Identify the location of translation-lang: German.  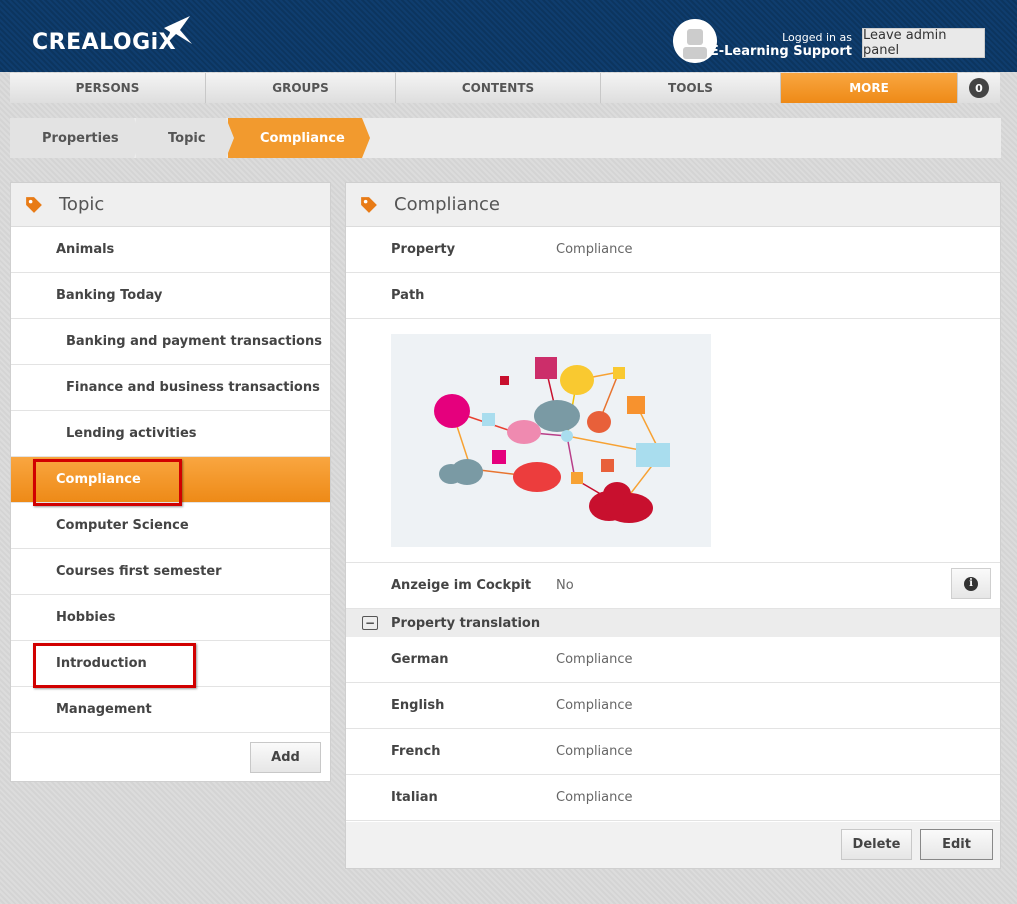
(420, 659).